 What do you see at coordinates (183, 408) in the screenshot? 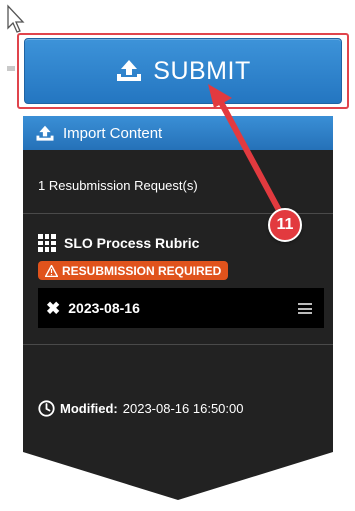
I see `modified-value: 2023-08-16 16:50:00` at bounding box center [183, 408].